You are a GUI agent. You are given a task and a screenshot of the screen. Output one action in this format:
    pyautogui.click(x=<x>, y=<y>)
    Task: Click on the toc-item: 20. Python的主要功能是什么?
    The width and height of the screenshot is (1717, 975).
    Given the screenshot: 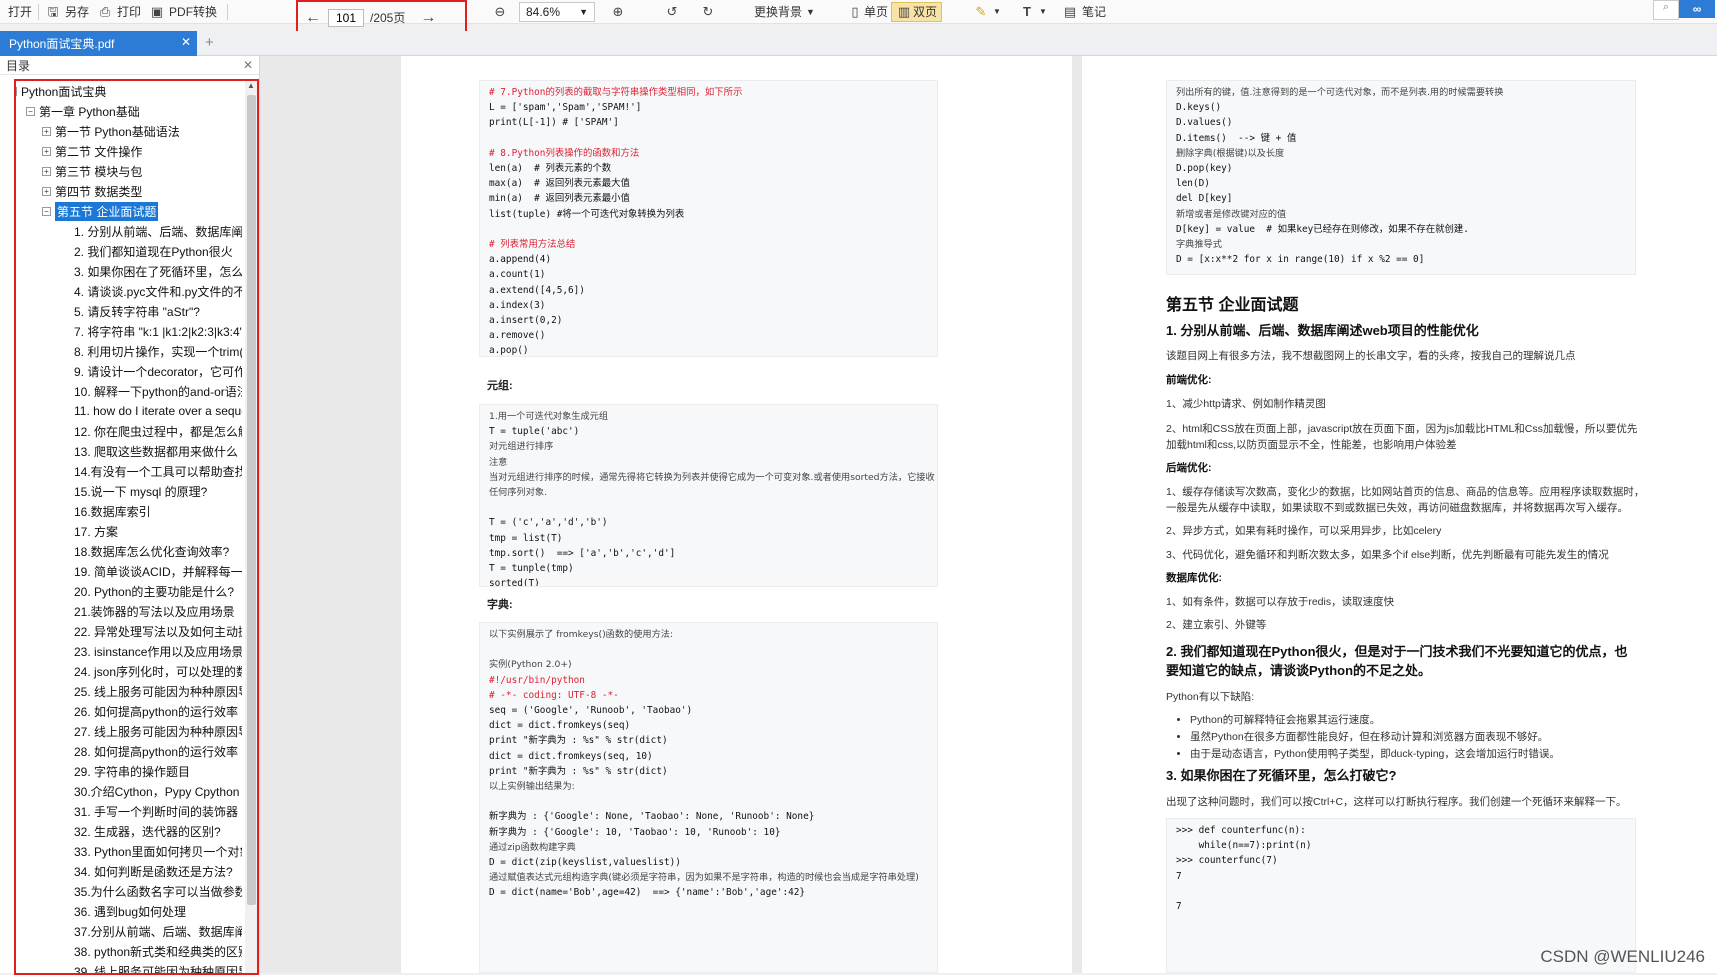 What is the action you would take?
    pyautogui.click(x=129, y=591)
    